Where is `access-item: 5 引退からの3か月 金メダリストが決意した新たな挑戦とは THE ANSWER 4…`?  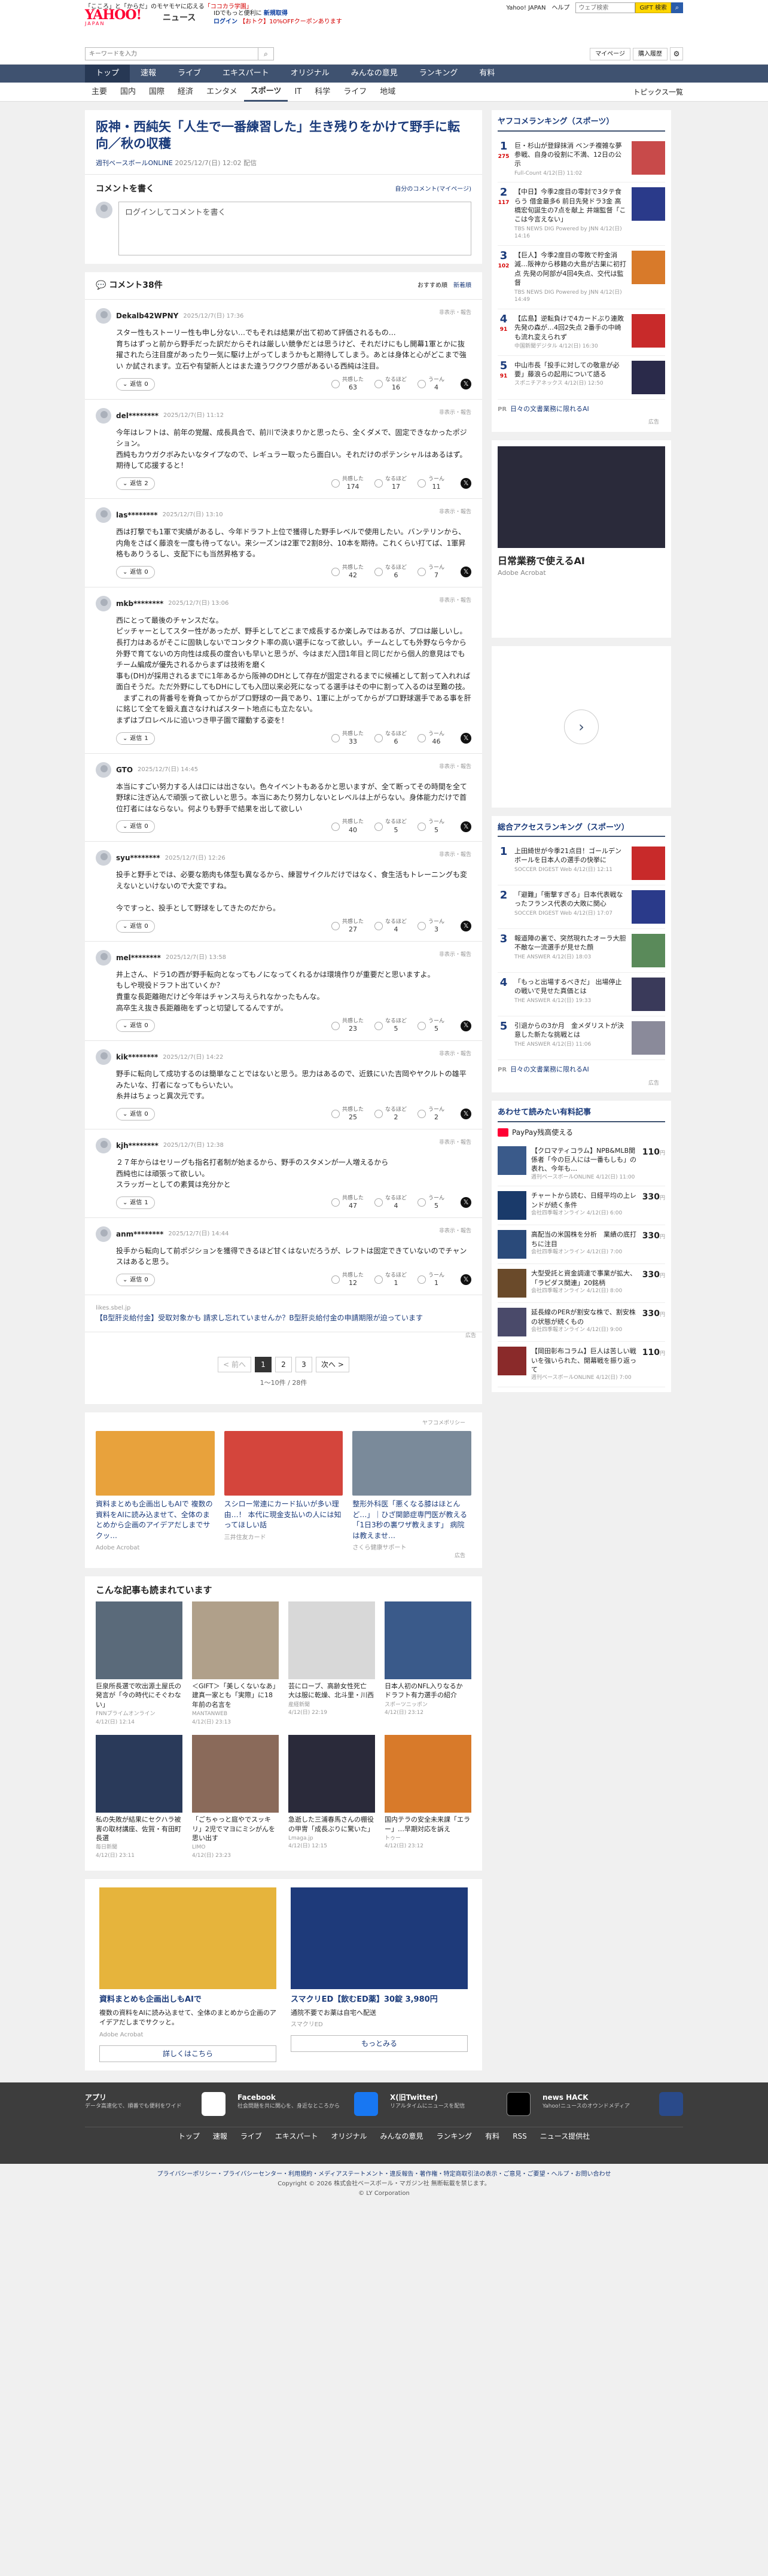 access-item: 5 引退からの3か月 金メダリストが決意した新たな挑戦とは THE ANSWER 4… is located at coordinates (581, 1038).